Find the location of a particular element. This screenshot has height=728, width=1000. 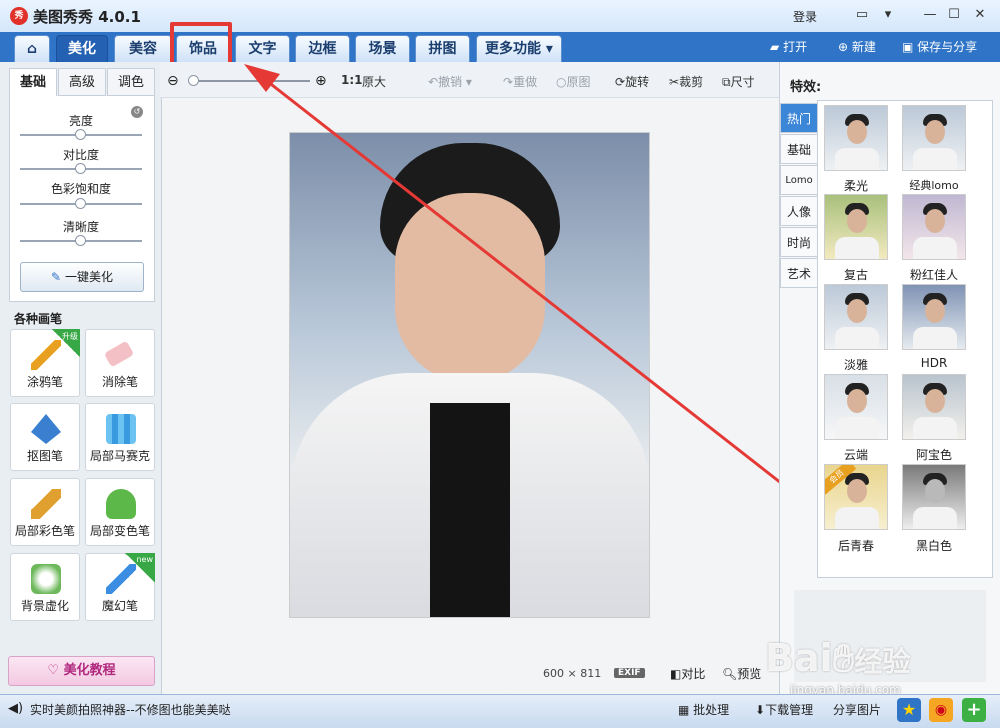

slider-label-saturation: 色彩饱和度 is located at coordinates (80, 189).